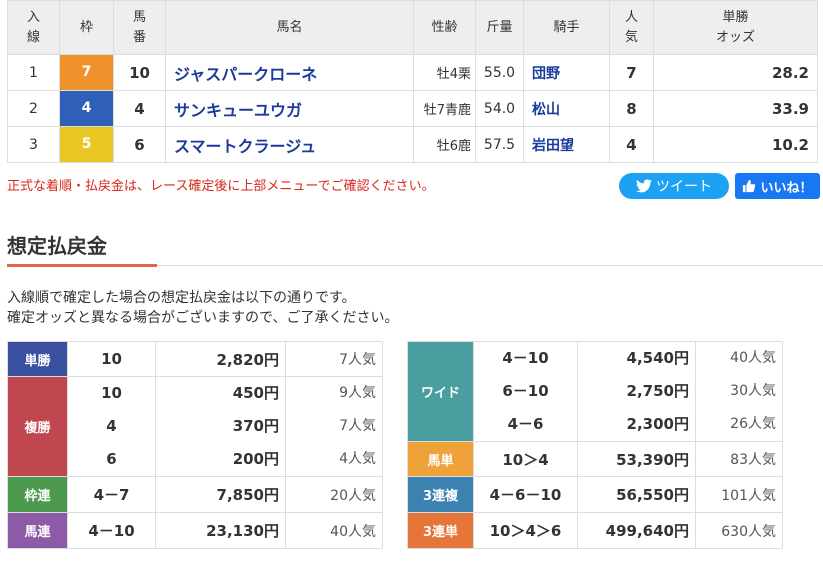  I want to click on waku-cell: 7, so click(86, 72).